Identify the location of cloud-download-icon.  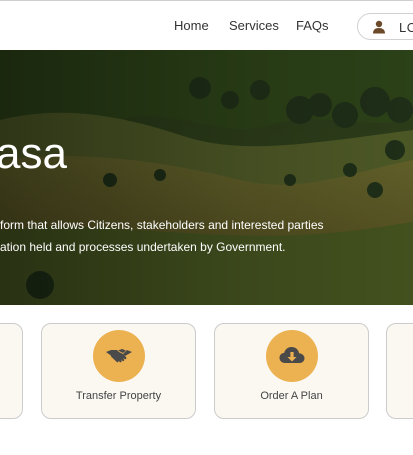
(292, 355).